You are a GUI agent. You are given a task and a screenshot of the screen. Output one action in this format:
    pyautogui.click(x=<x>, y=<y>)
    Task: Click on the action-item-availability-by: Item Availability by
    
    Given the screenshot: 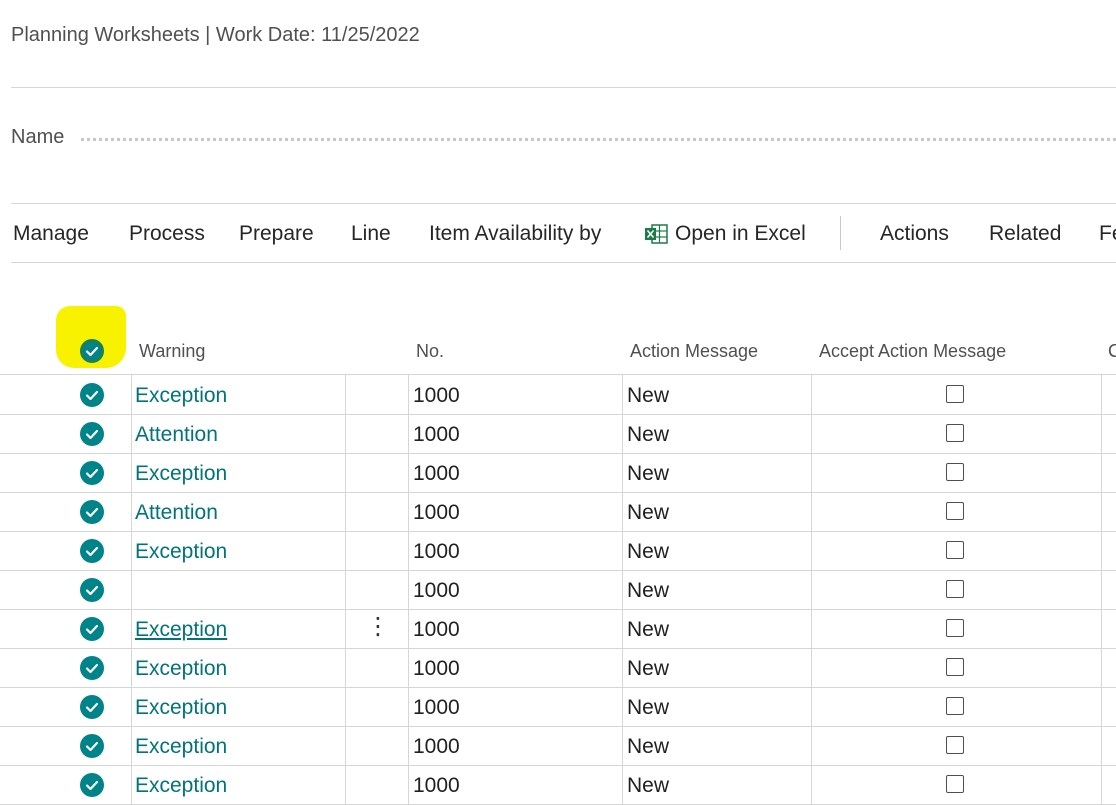 What is the action you would take?
    pyautogui.click(x=515, y=234)
    